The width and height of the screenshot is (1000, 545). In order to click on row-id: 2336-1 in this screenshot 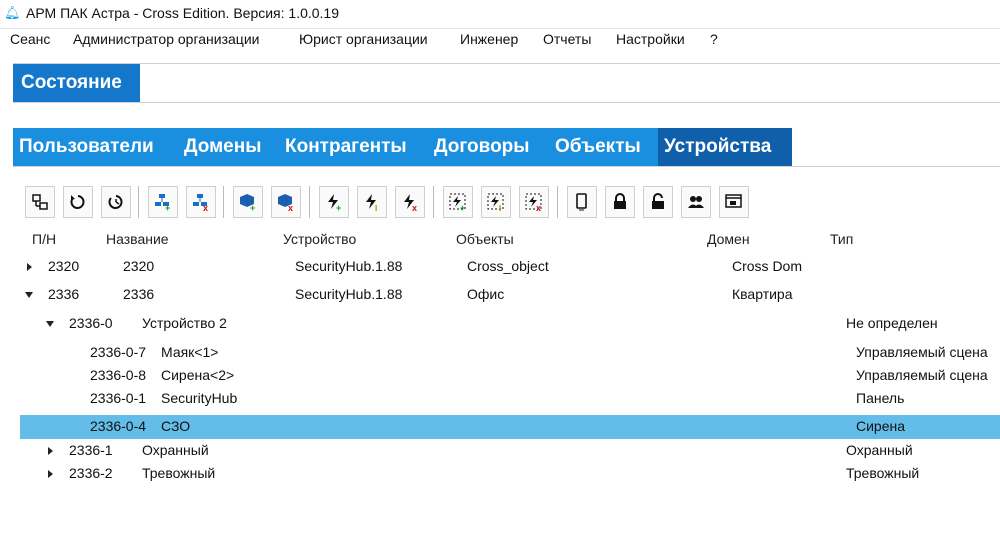, I will do `click(91, 450)`.